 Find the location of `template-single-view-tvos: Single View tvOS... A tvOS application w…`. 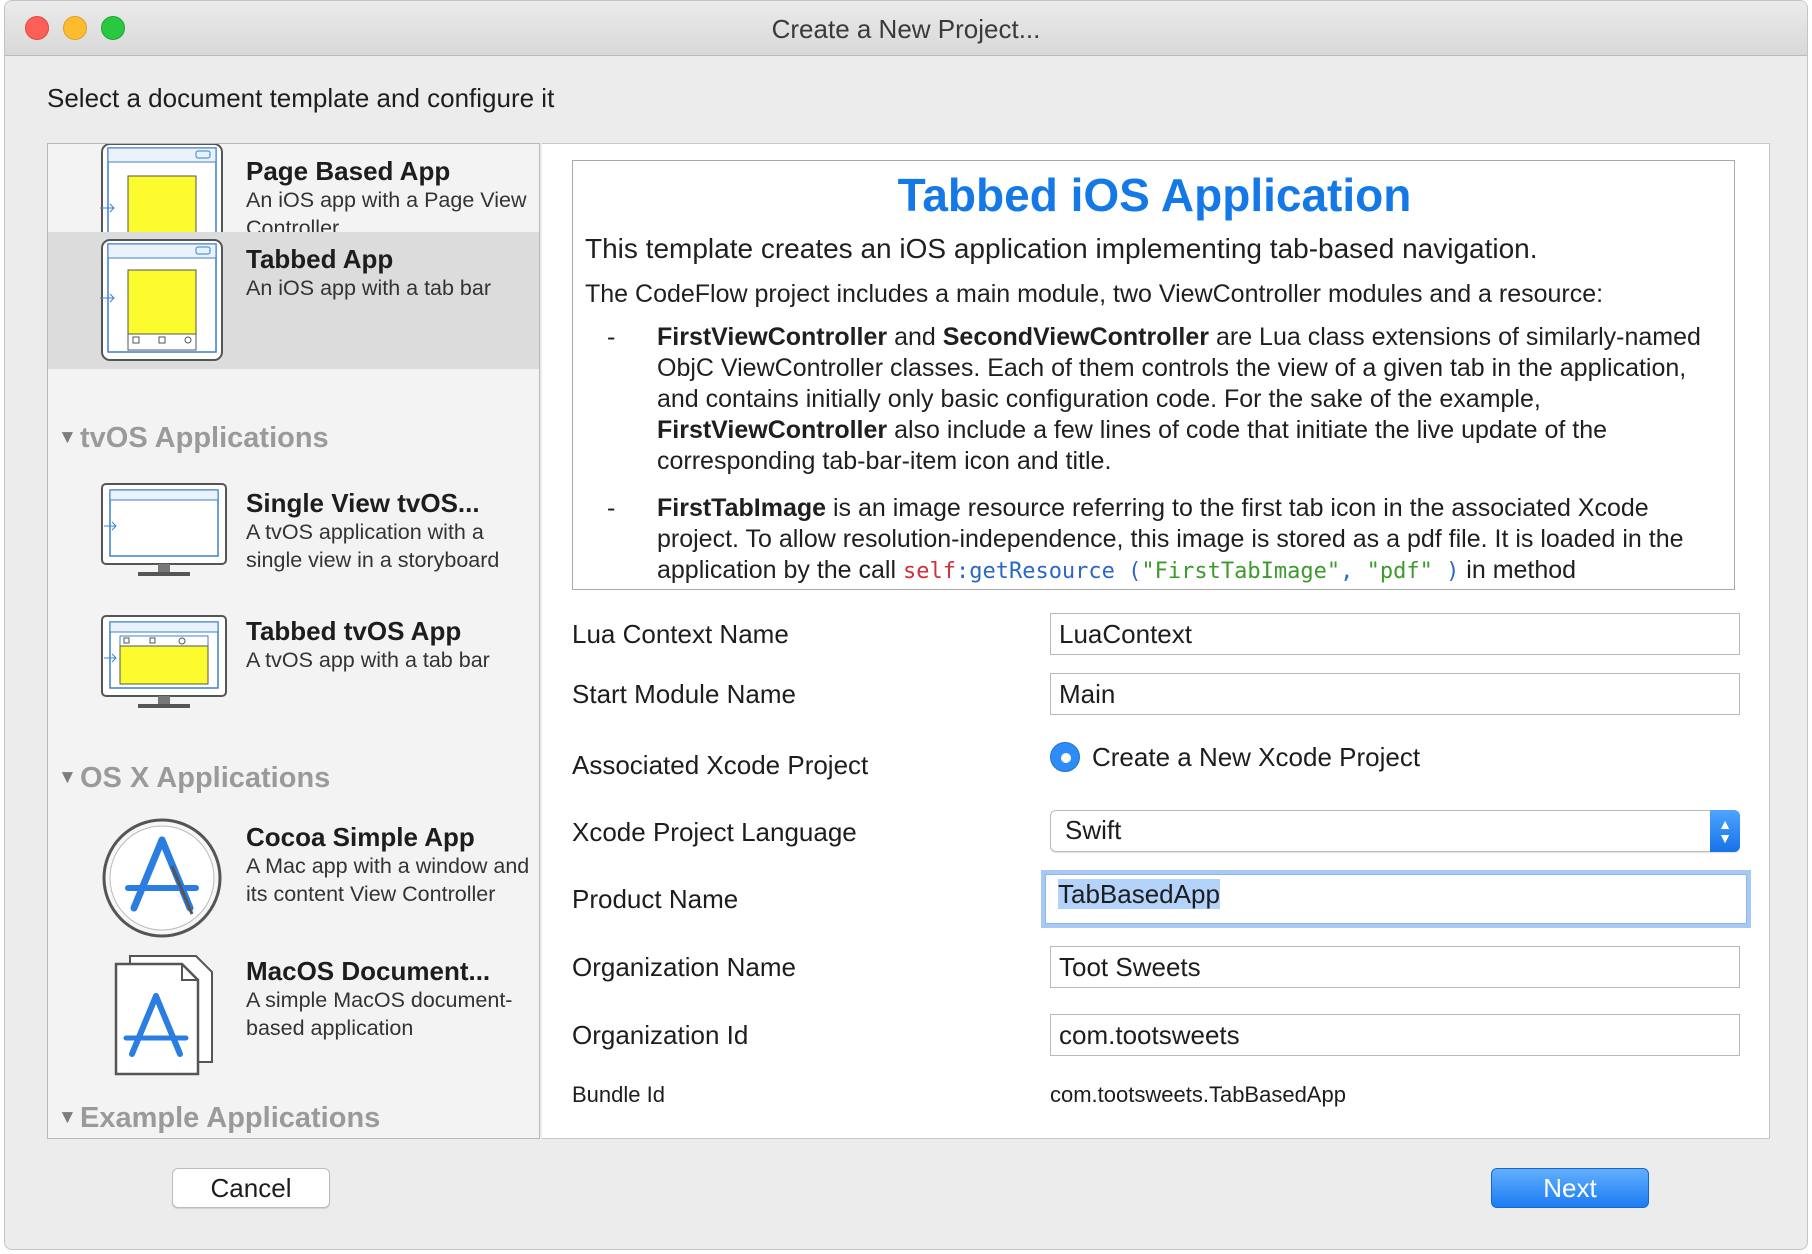

template-single-view-tvos: Single View tvOS... A tvOS application w… is located at coordinates (293, 538).